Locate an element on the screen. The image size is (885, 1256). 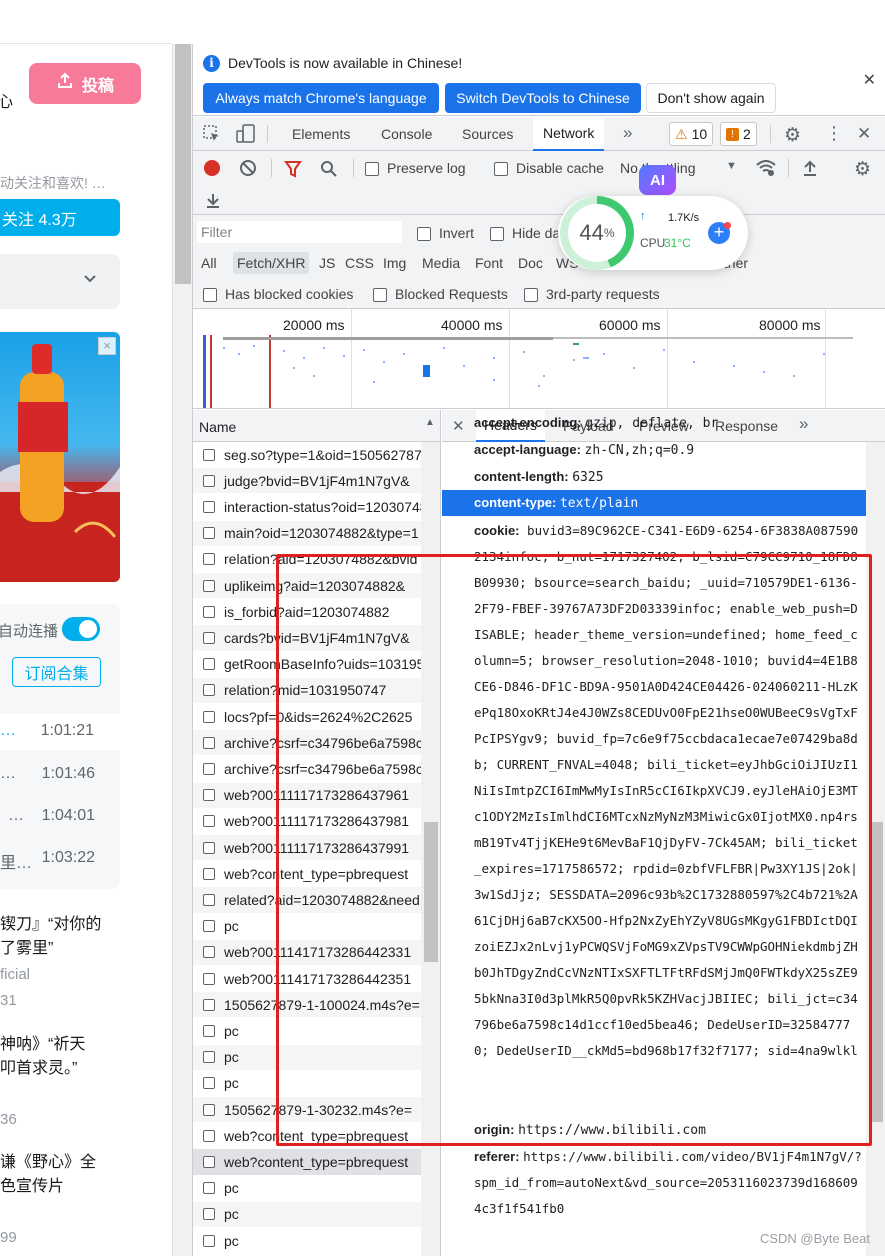
filter-font: Font is located at coordinates (489, 263).